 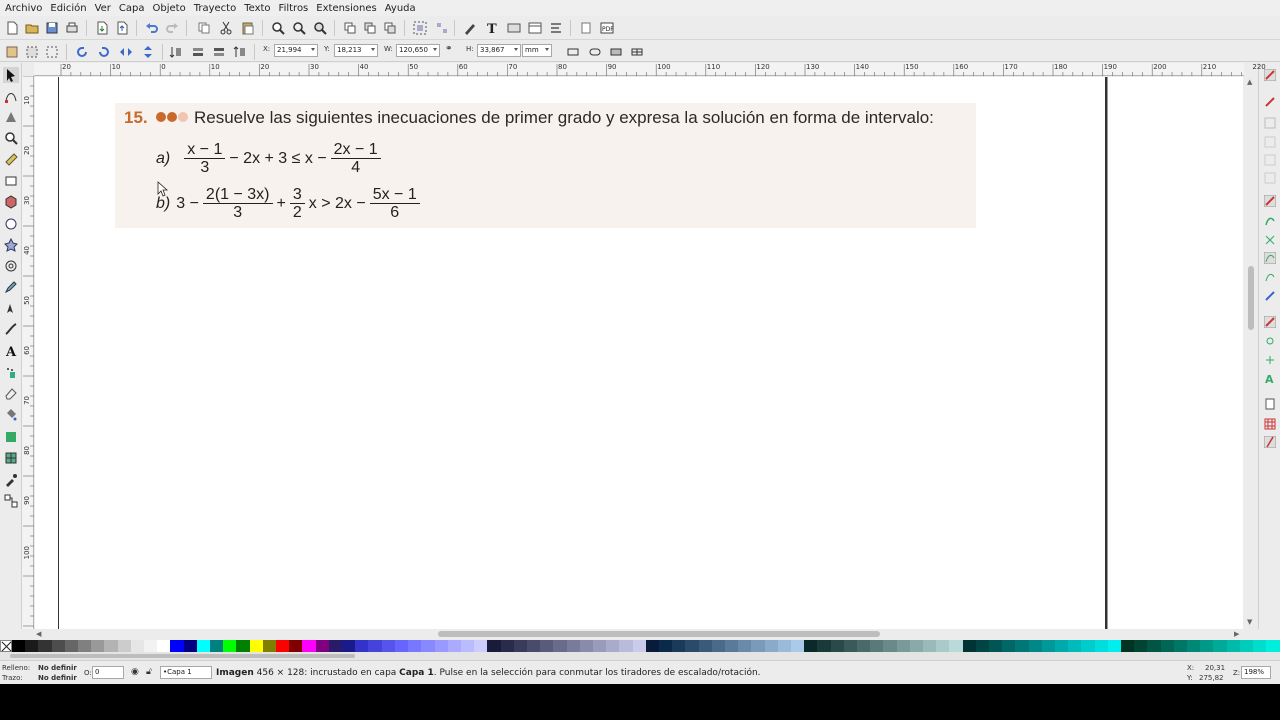 What do you see at coordinates (102, 28) in the screenshot?
I see `import-icon` at bounding box center [102, 28].